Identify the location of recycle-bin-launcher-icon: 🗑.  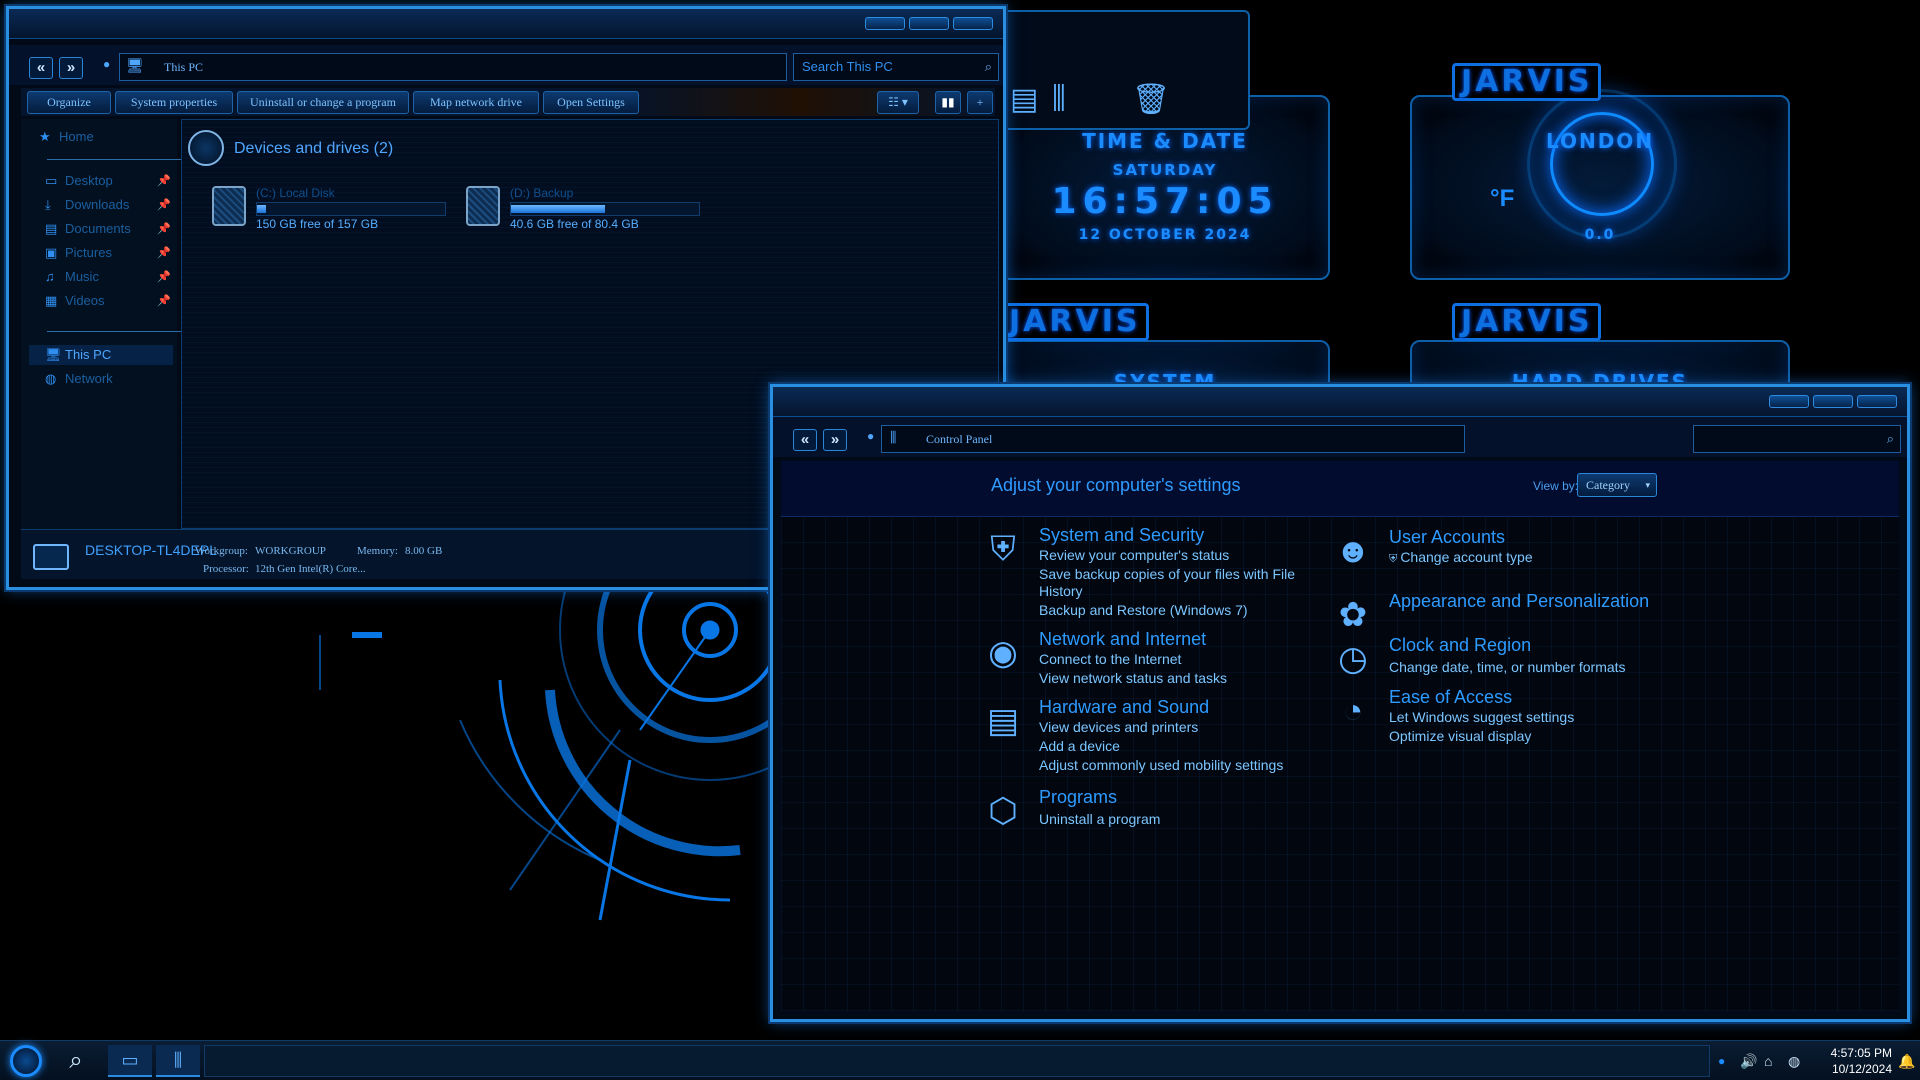
(1151, 99).